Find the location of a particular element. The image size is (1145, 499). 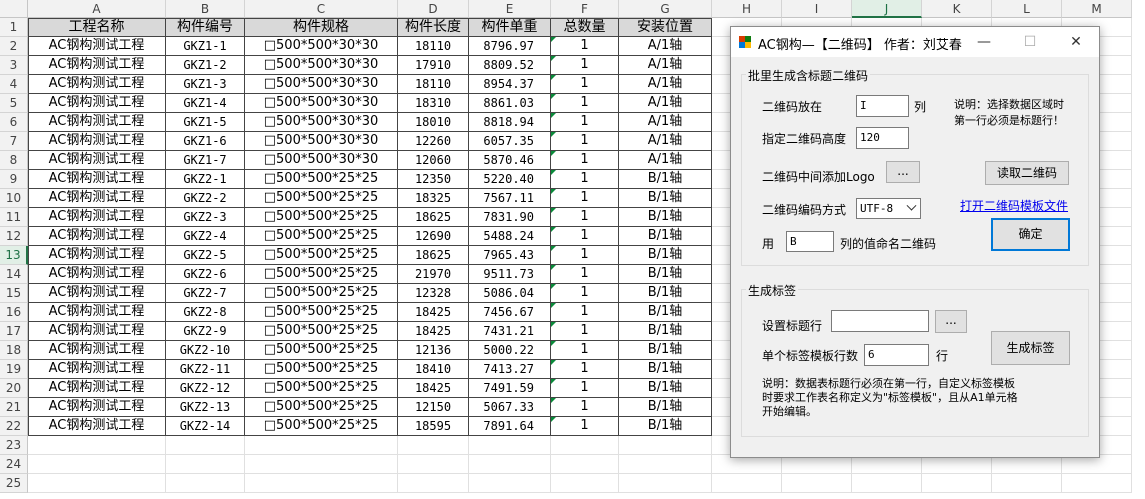

table-header-cell: 构件长度 is located at coordinates (433, 27).